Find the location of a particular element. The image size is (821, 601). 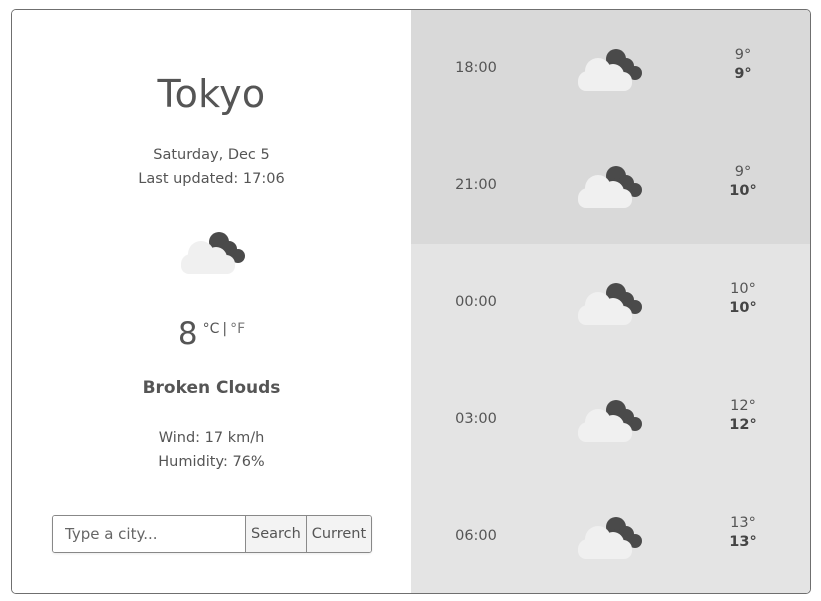

forecast-time: 03:00 is located at coordinates (476, 419).